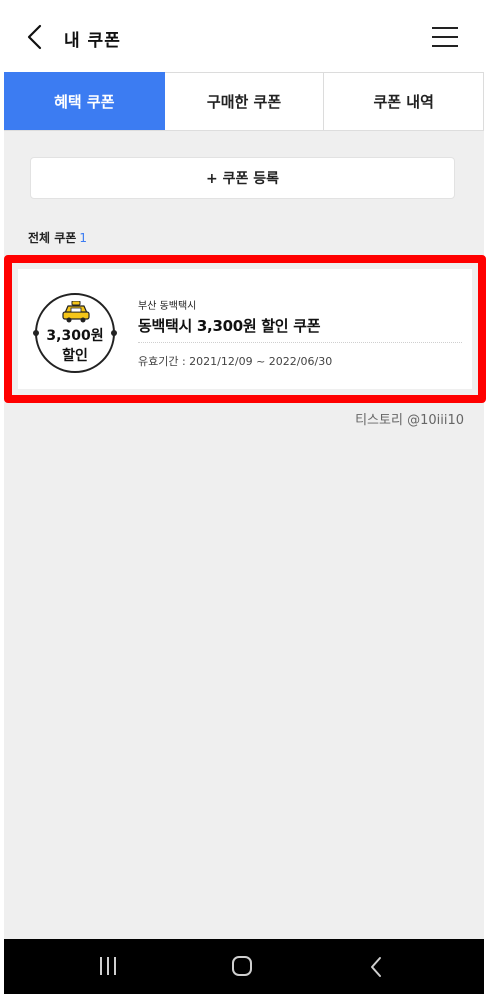 The height and width of the screenshot is (994, 490). I want to click on coupon-tabs: 혜택 쿠폰 구매한 쿠폰 쿠폰 내역, so click(244, 101).